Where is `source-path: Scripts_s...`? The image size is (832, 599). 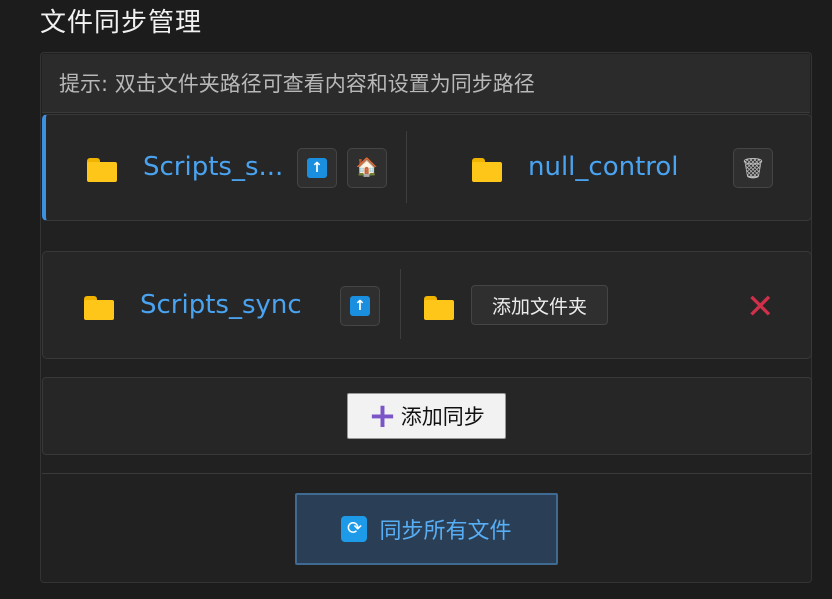
source-path: Scripts_s... is located at coordinates (213, 167).